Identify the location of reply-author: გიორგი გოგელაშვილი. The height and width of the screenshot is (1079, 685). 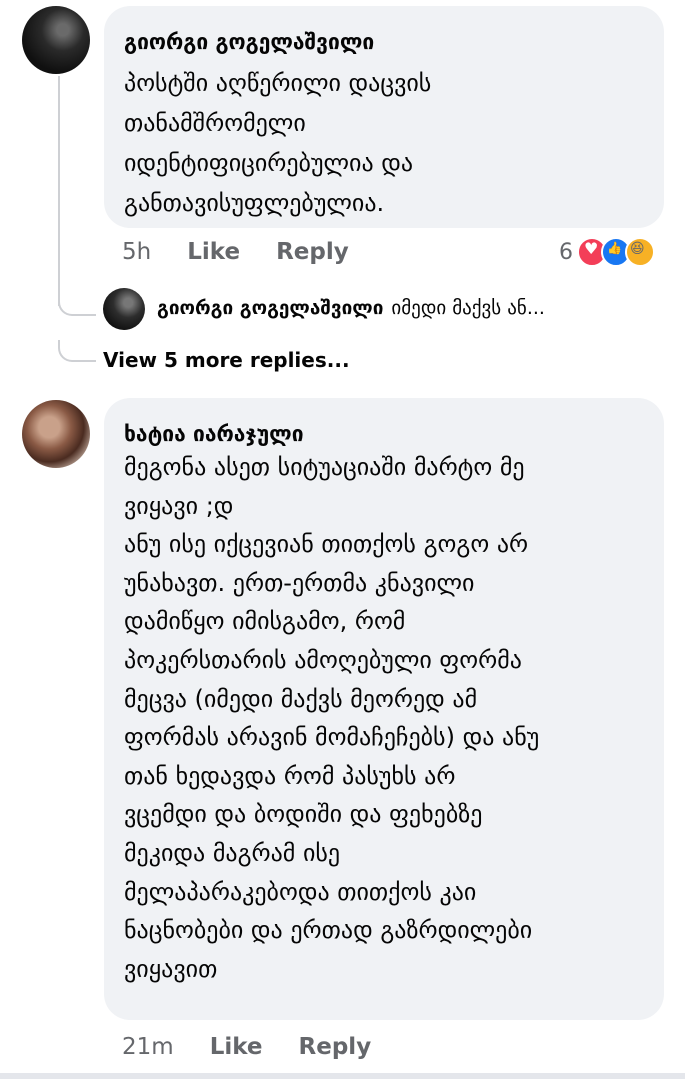
(270, 308).